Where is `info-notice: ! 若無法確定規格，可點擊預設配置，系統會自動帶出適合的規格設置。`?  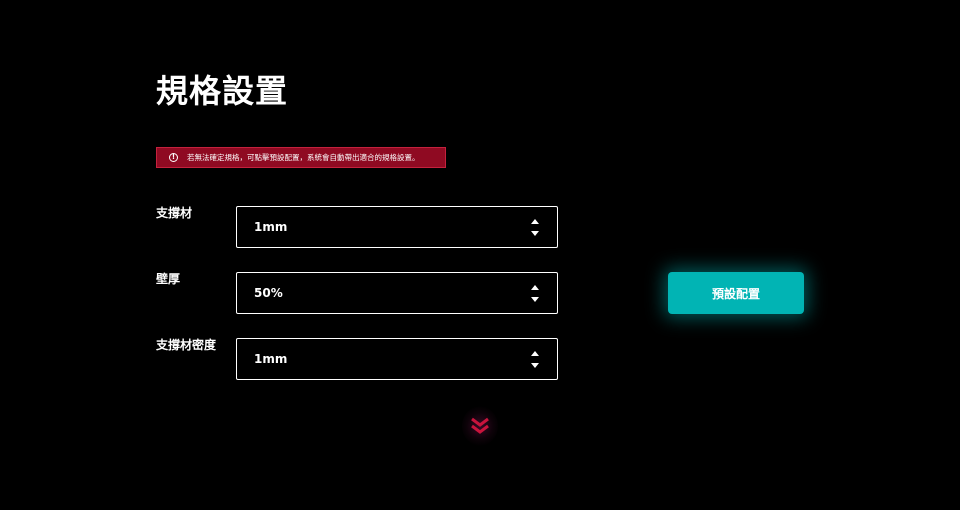 info-notice: ! 若無法確定規格，可點擊預設配置，系統會自動帶出適合的規格設置。 is located at coordinates (301, 157).